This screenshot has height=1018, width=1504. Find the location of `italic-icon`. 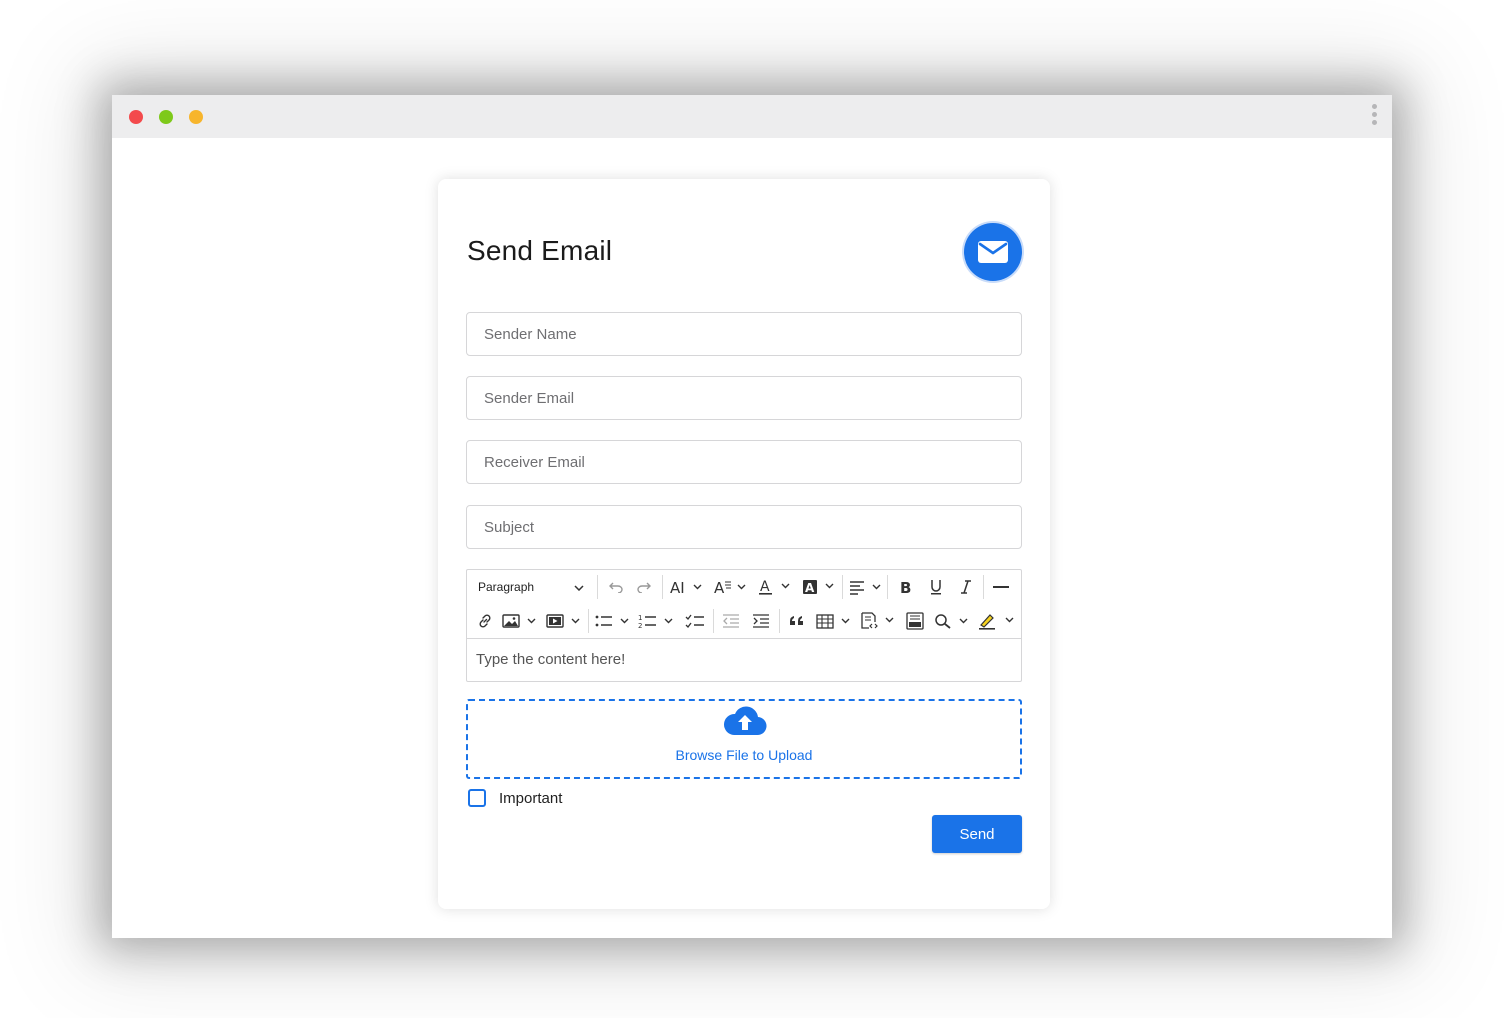

italic-icon is located at coordinates (966, 587).